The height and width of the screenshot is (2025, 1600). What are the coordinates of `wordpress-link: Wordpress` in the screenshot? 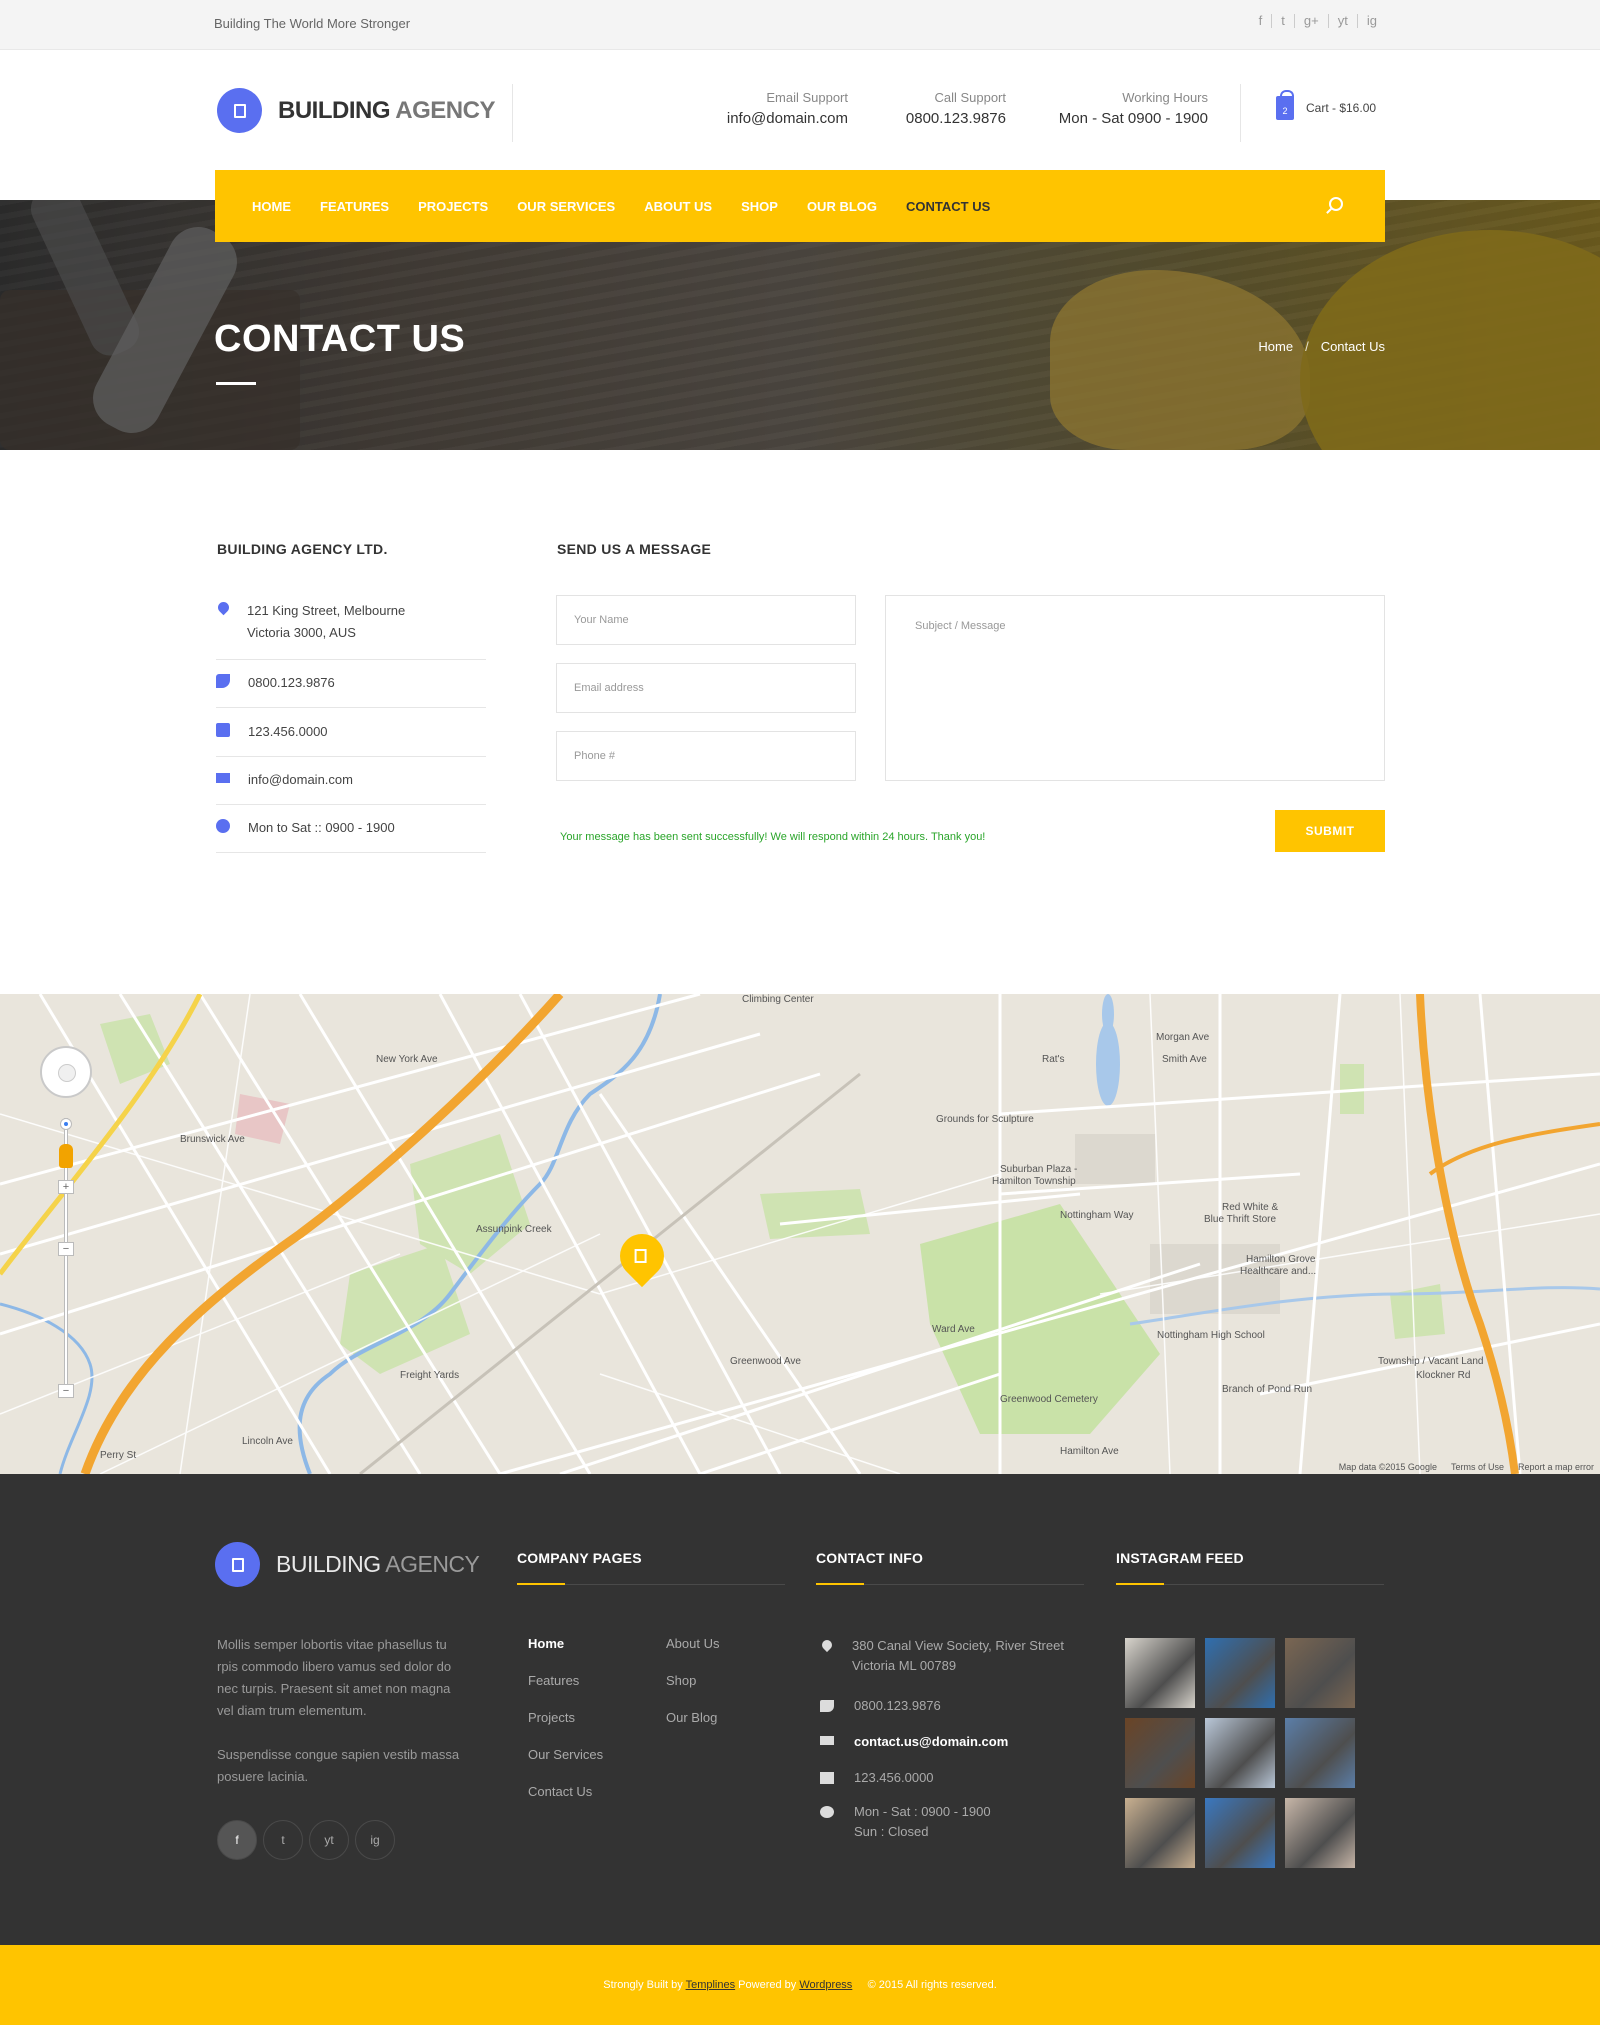 It's located at (825, 1985).